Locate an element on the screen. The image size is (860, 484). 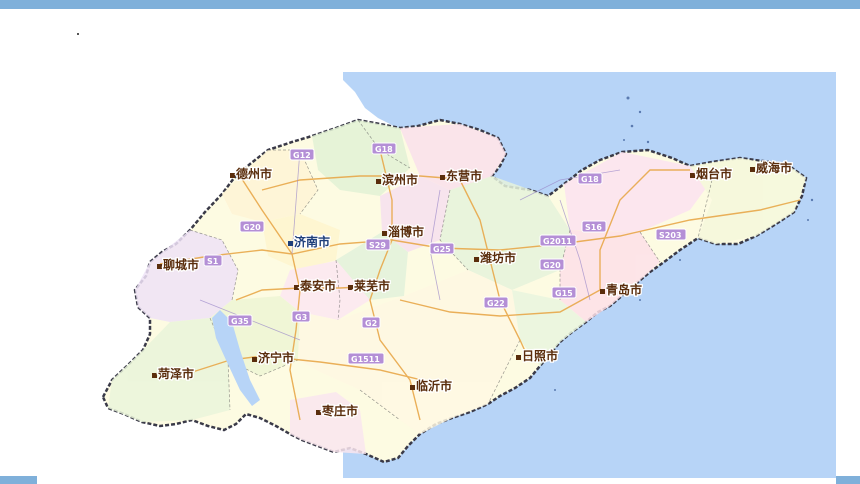
city-label: 日照市 is located at coordinates (540, 356).